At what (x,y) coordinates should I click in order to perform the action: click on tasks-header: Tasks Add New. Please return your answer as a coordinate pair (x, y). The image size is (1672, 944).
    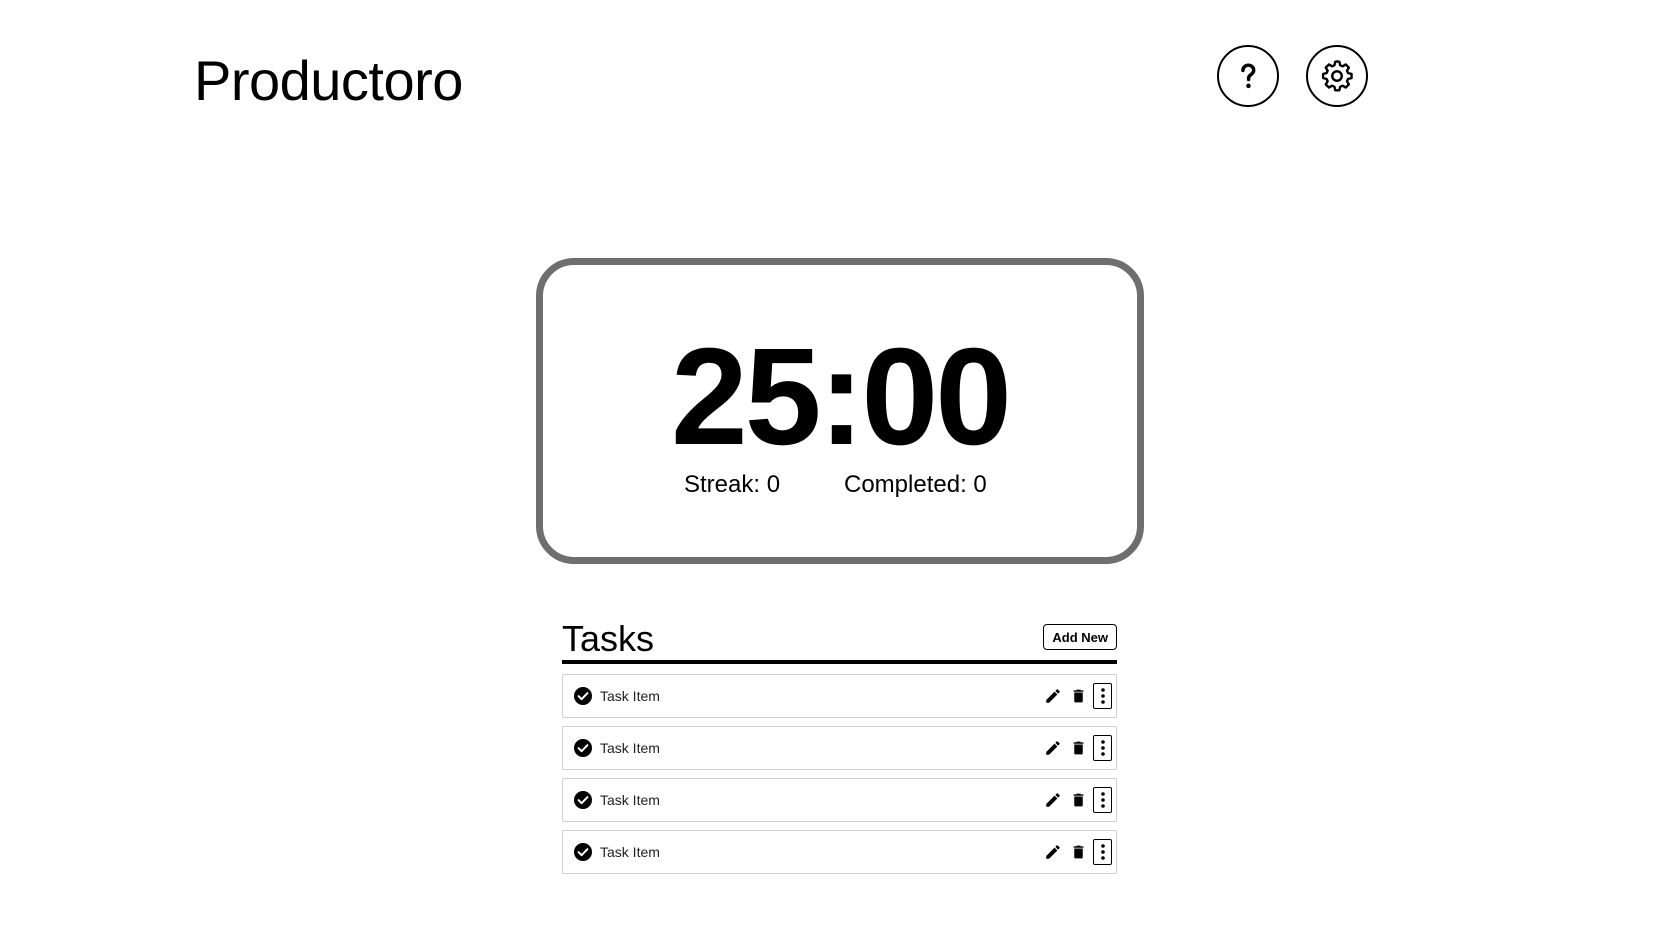
    Looking at the image, I should click on (839, 641).